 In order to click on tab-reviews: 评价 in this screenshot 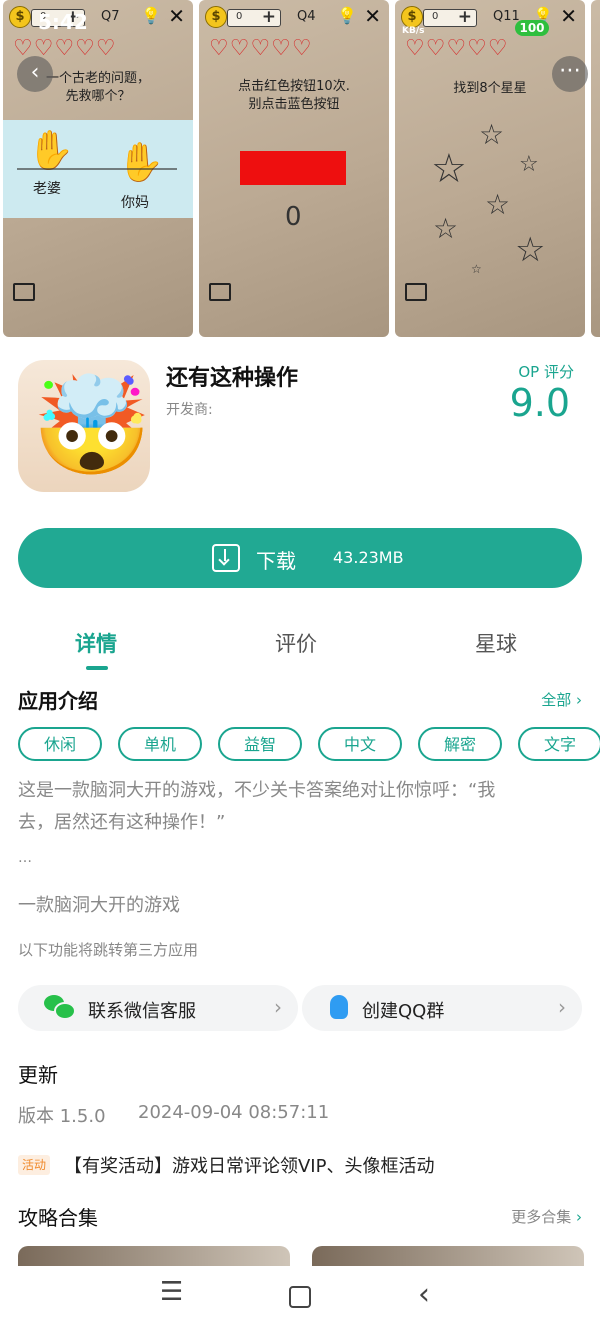, I will do `click(296, 643)`.